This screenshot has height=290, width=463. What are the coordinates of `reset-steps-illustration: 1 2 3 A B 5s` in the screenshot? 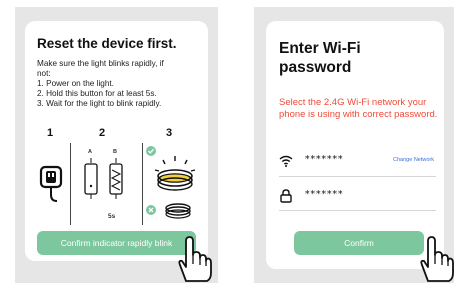 It's located at (118, 177).